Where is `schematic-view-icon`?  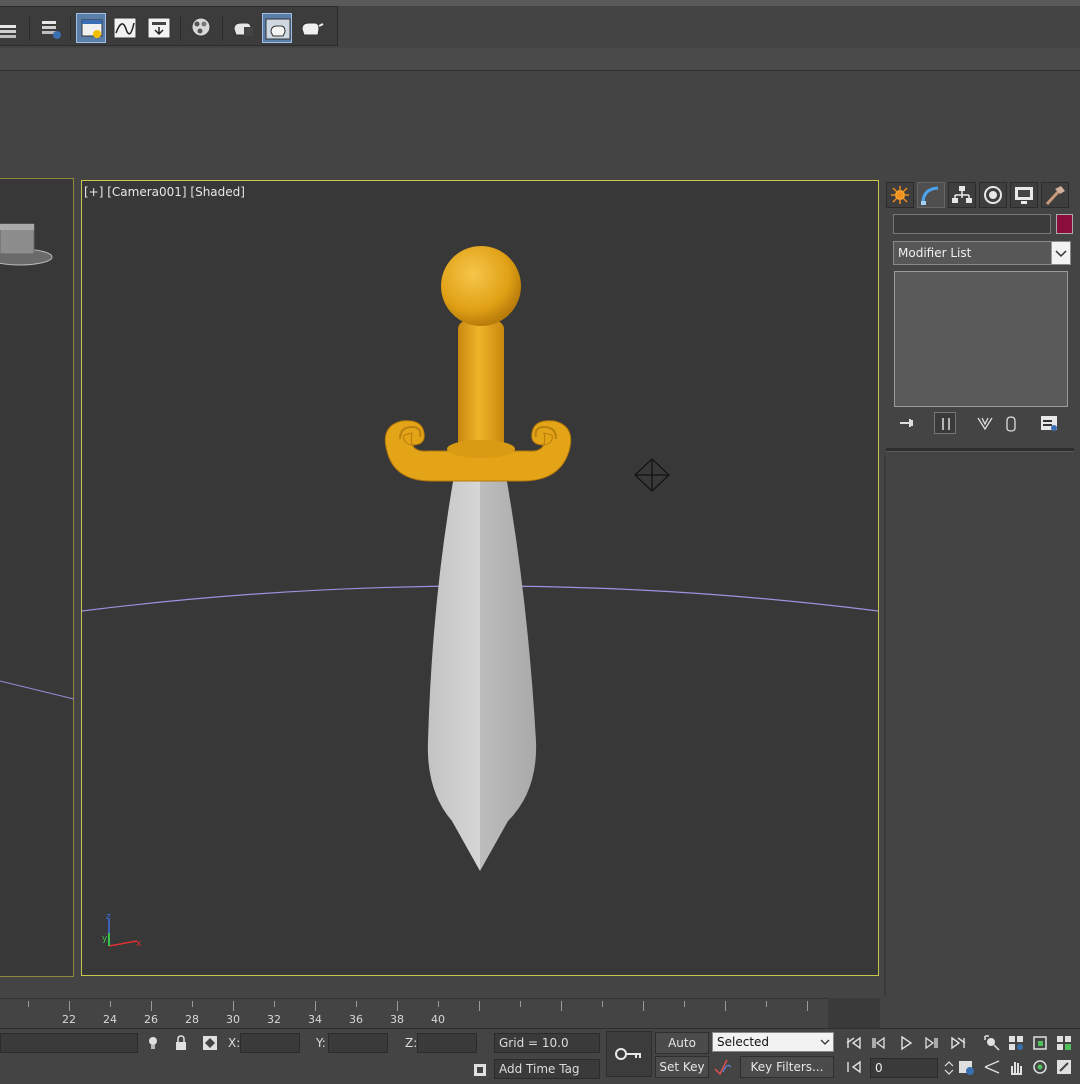 schematic-view-icon is located at coordinates (159, 28).